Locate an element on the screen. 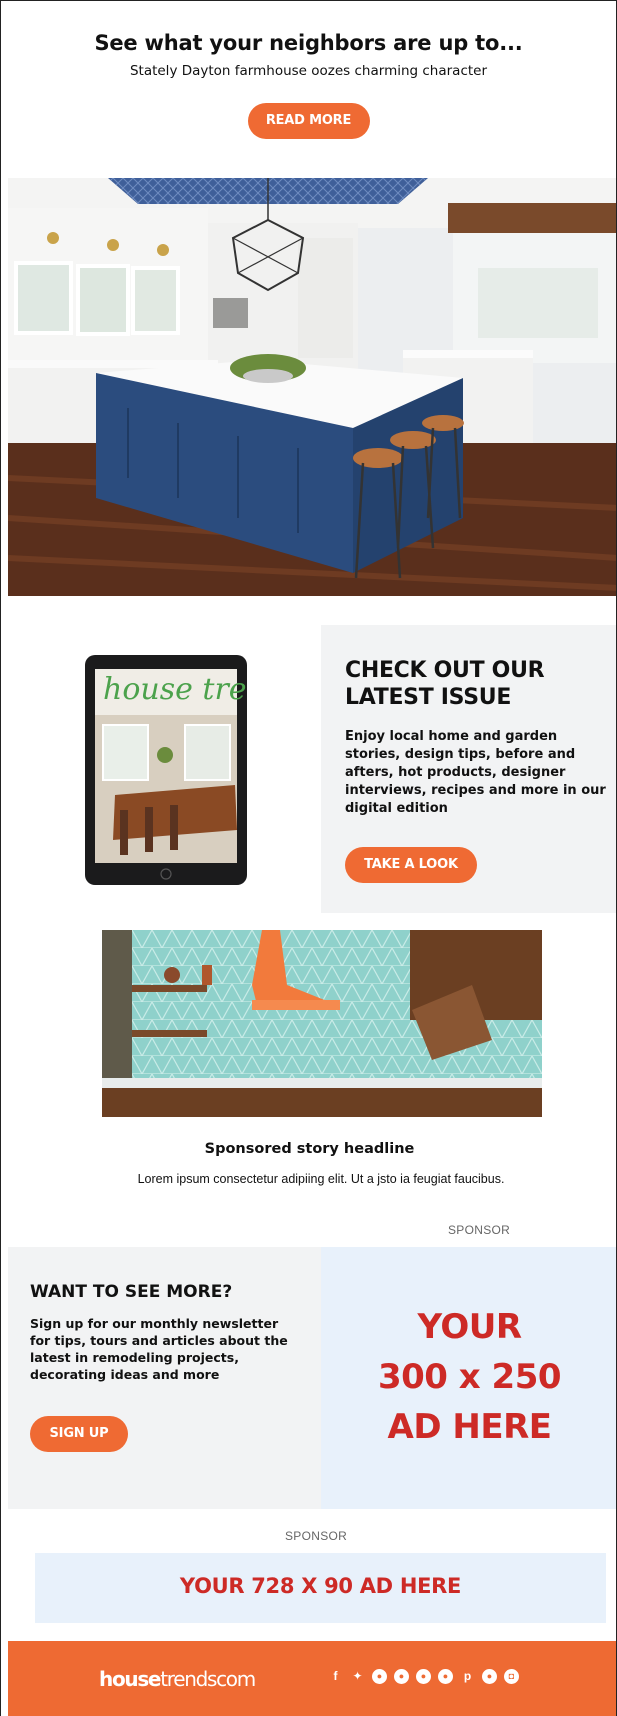 This screenshot has width=617, height=1716. ad-300x250-placeholder: YOUR 300 x 250 AD HERE is located at coordinates (468, 1378).